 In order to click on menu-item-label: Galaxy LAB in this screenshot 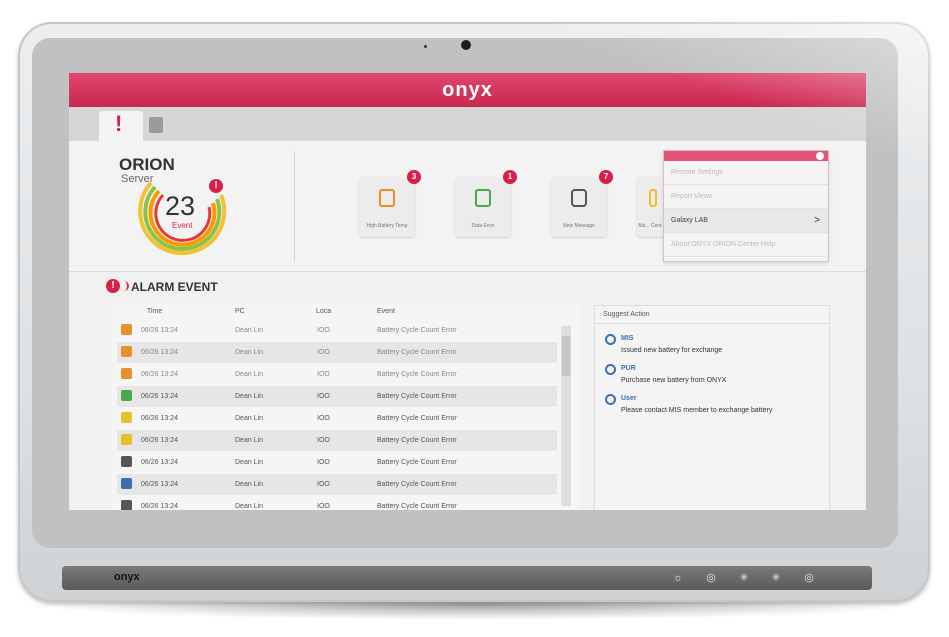, I will do `click(689, 220)`.